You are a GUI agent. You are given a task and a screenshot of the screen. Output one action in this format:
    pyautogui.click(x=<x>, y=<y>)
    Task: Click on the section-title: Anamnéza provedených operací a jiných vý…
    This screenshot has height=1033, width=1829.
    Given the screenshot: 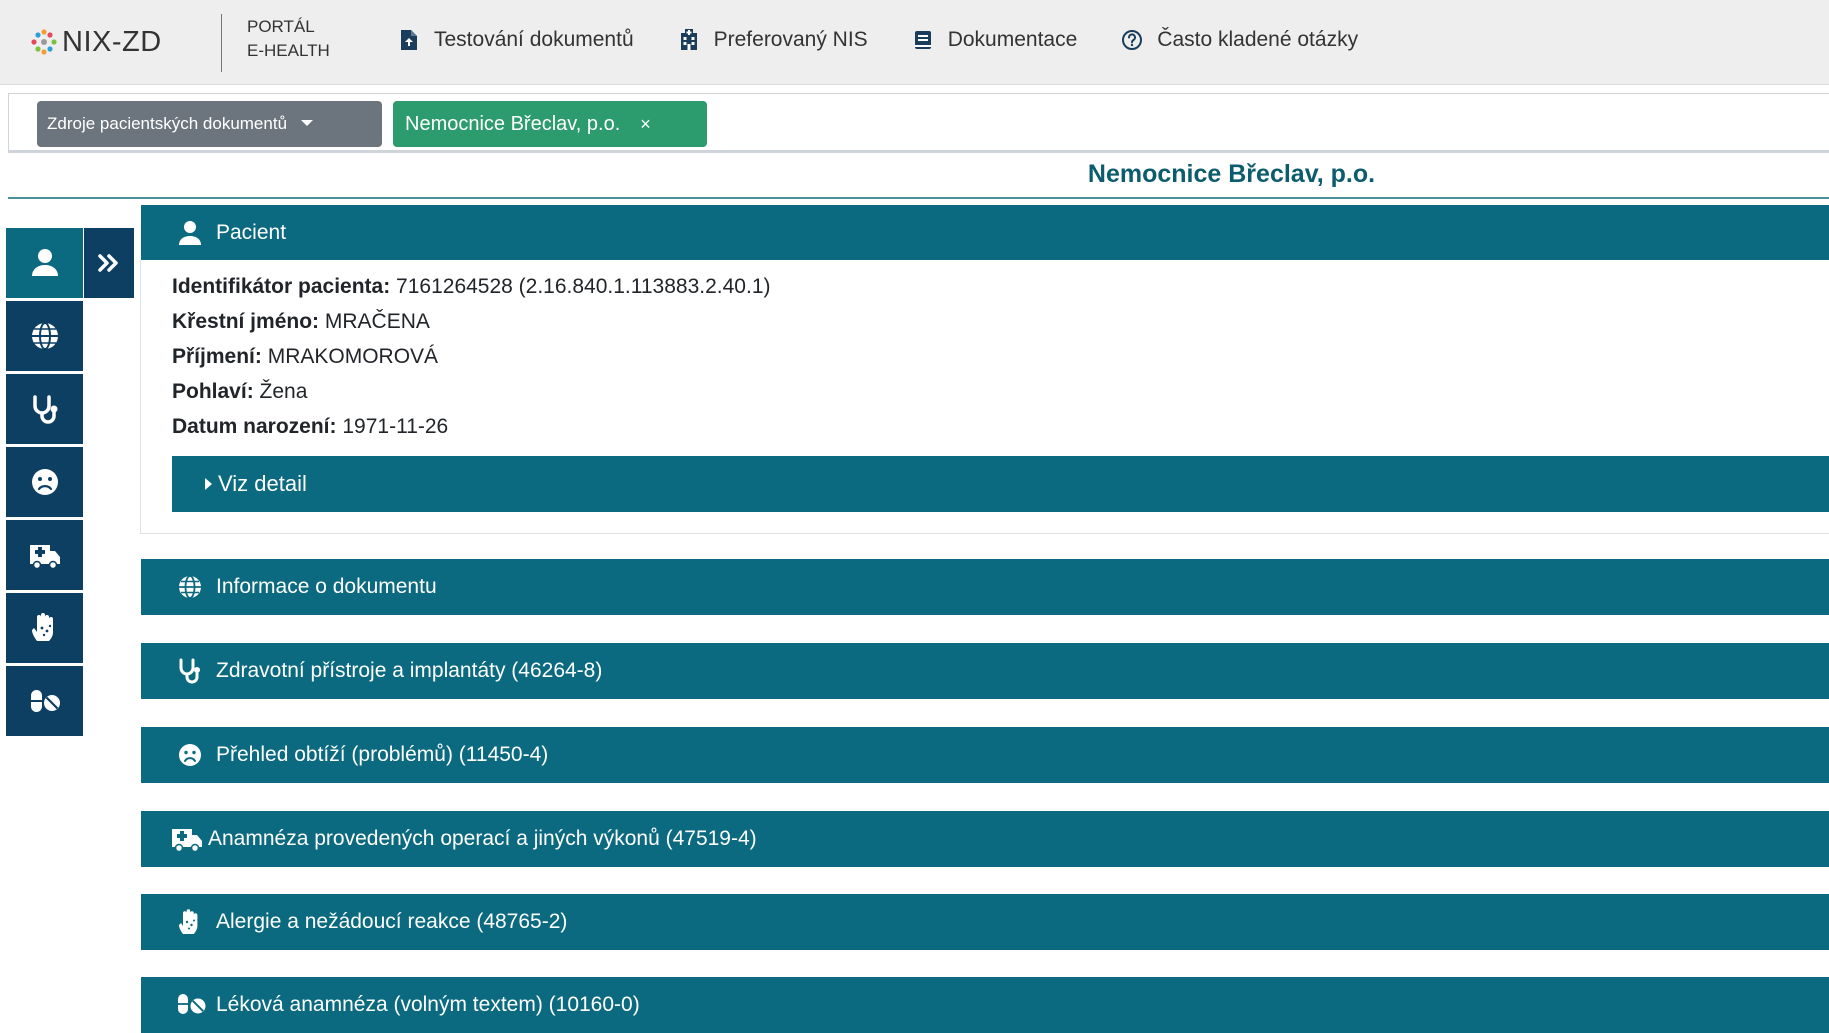 What is the action you would take?
    pyautogui.click(x=482, y=838)
    